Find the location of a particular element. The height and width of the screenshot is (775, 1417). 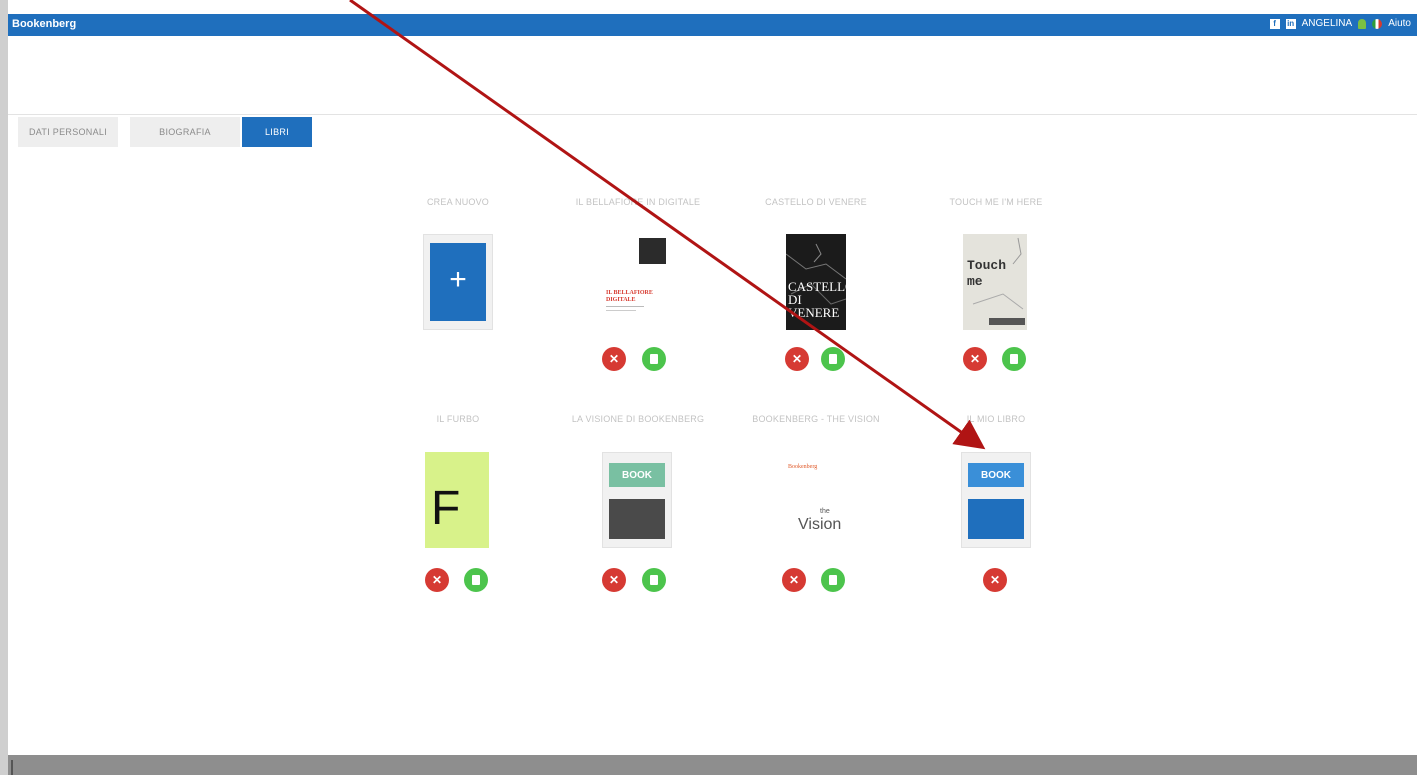

book-cover-il-furbo: F is located at coordinates (457, 500).